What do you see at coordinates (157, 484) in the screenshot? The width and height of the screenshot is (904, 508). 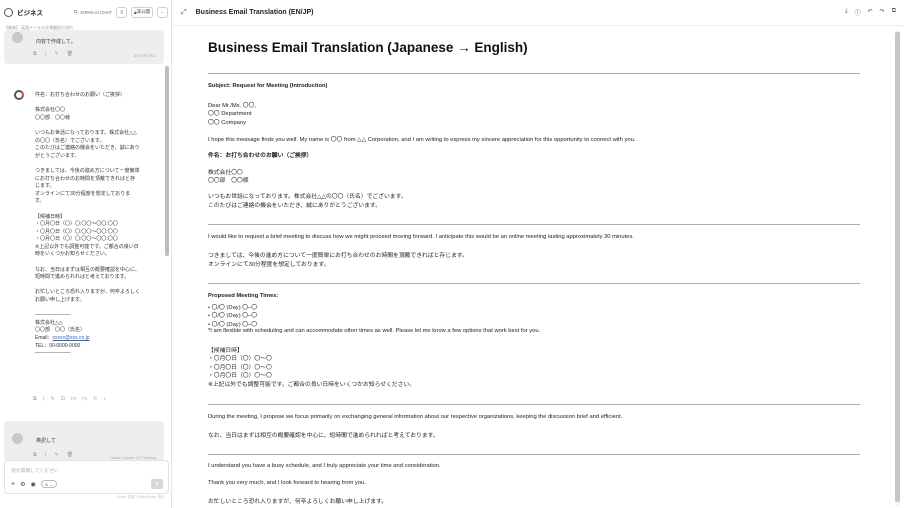 I see `send-button: ➤` at bounding box center [157, 484].